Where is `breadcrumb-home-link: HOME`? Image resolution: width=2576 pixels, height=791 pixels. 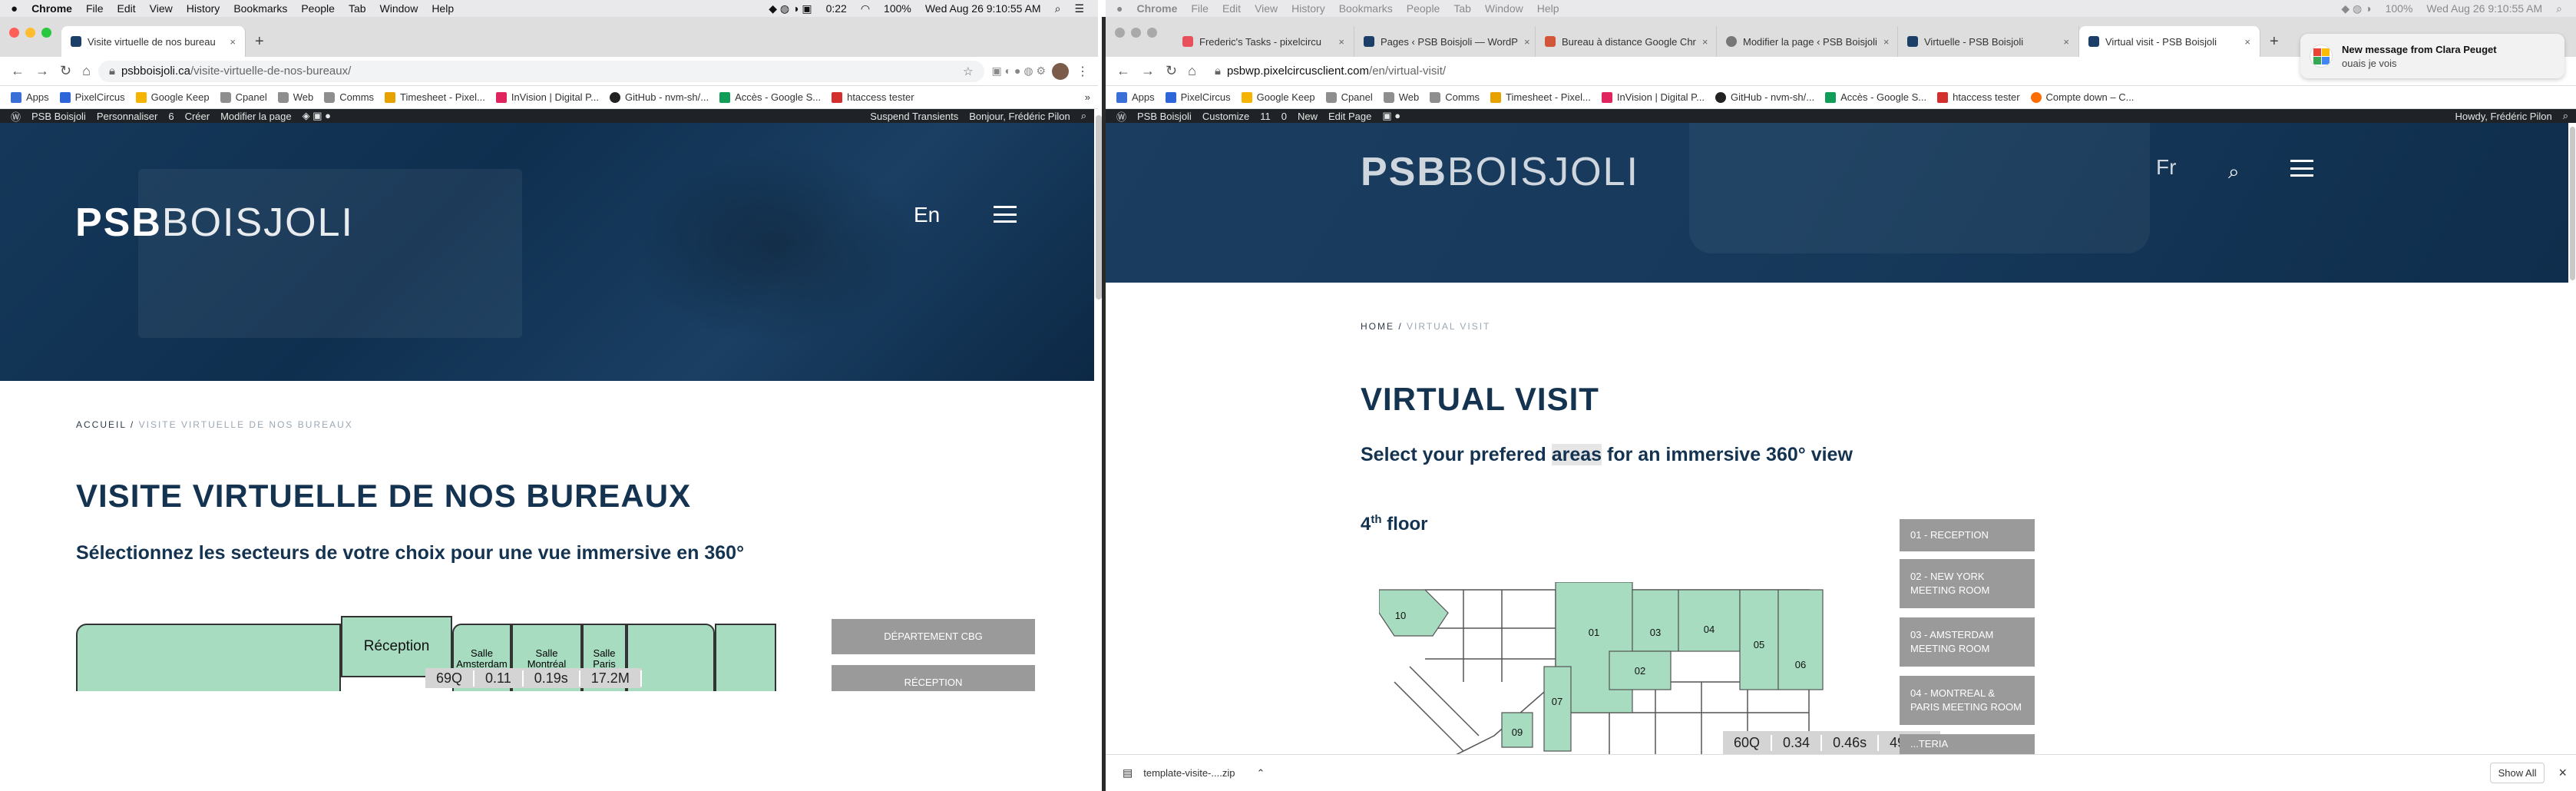 breadcrumb-home-link: HOME is located at coordinates (1377, 326).